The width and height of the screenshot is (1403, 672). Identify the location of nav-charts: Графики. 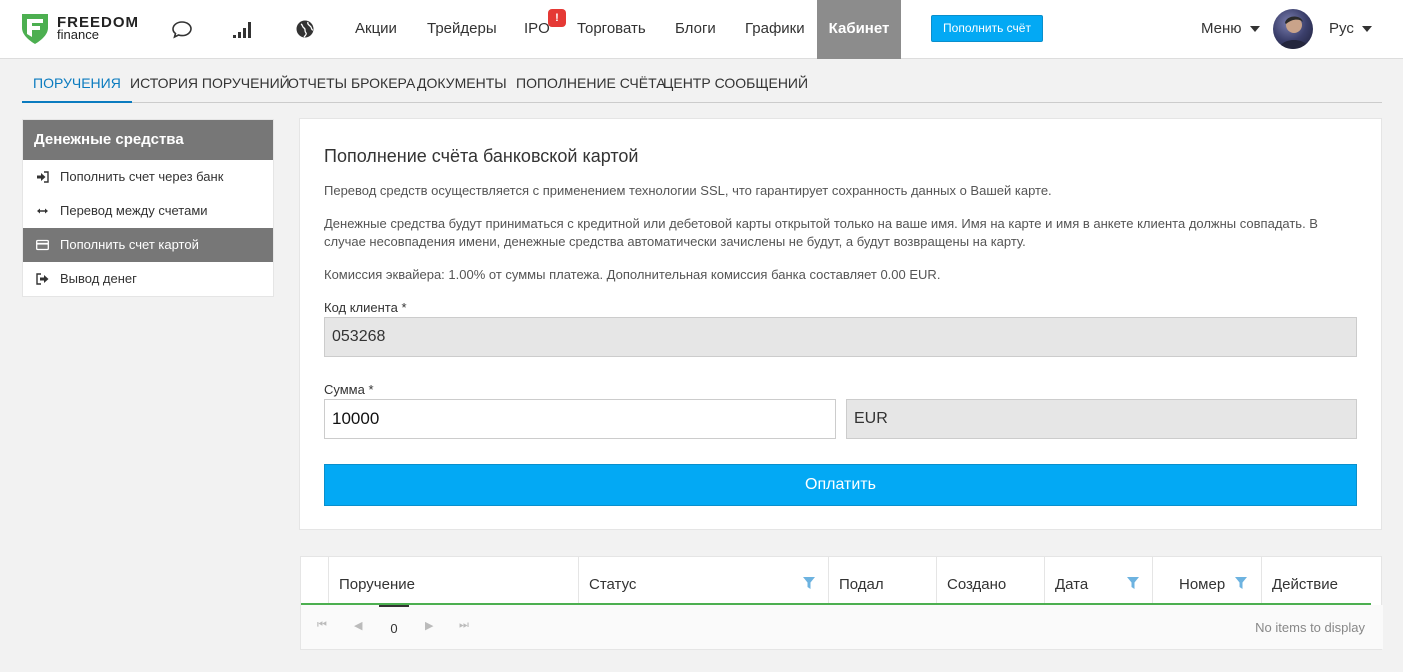
(775, 29).